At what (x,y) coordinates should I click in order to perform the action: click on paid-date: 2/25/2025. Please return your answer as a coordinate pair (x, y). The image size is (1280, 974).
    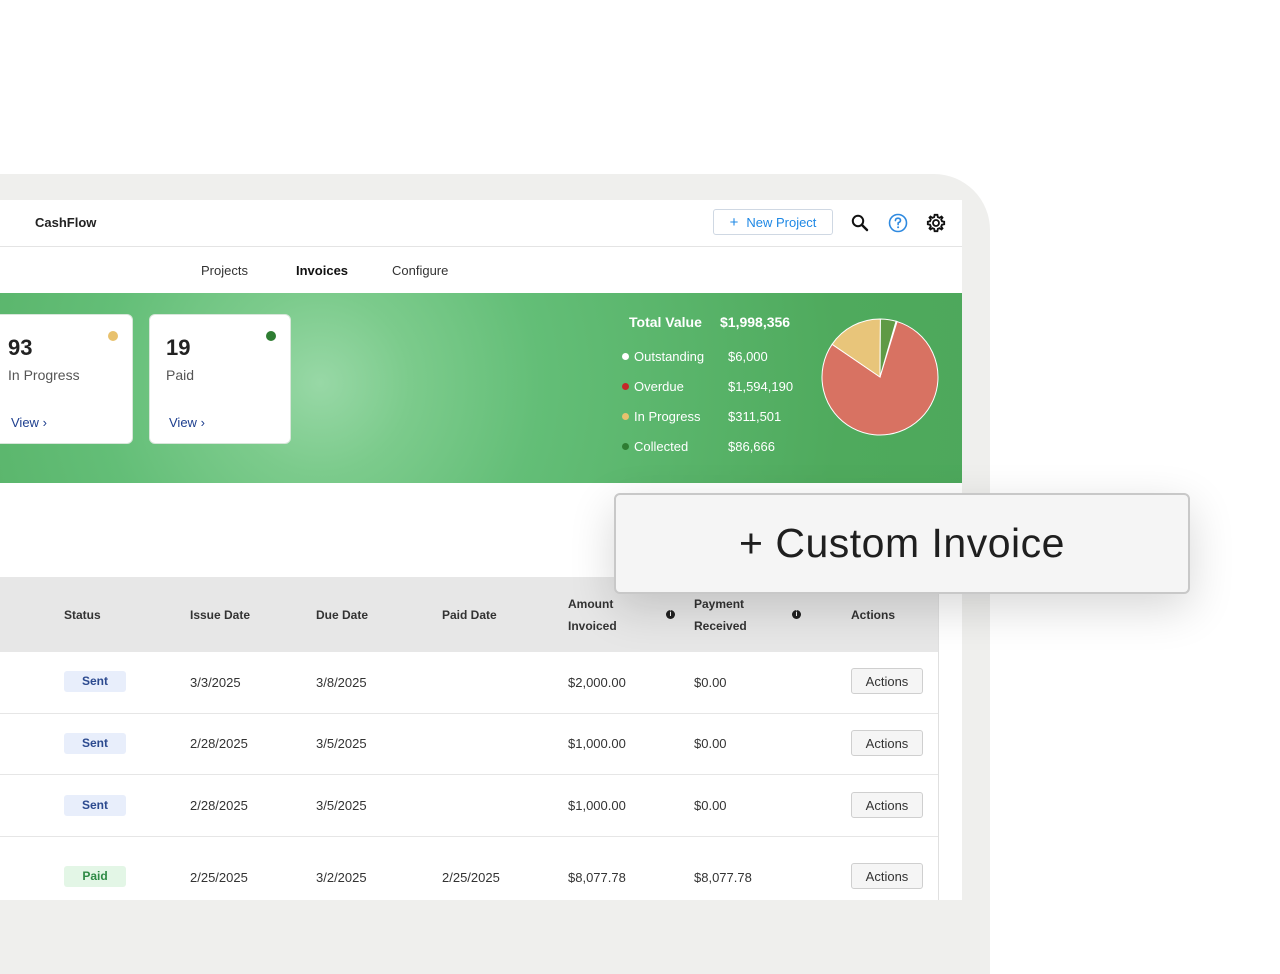
    Looking at the image, I should click on (471, 877).